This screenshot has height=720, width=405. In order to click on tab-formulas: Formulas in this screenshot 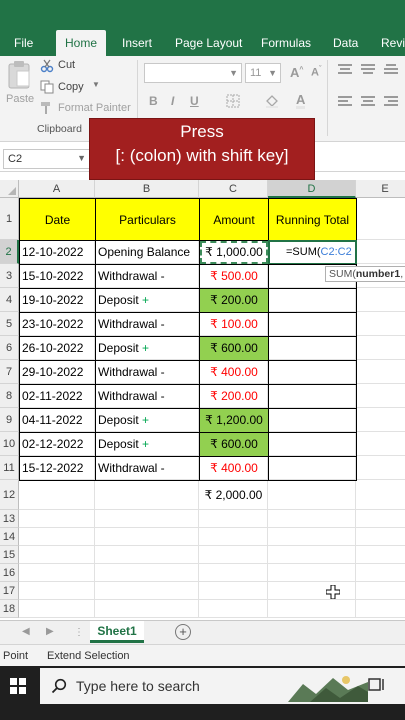, I will do `click(286, 43)`.